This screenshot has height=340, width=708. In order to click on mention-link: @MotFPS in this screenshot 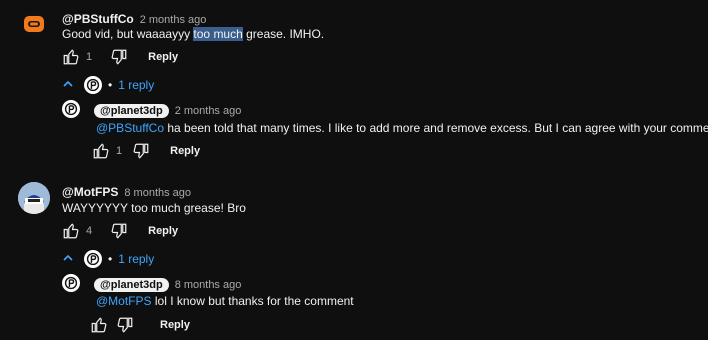, I will do `click(124, 301)`.